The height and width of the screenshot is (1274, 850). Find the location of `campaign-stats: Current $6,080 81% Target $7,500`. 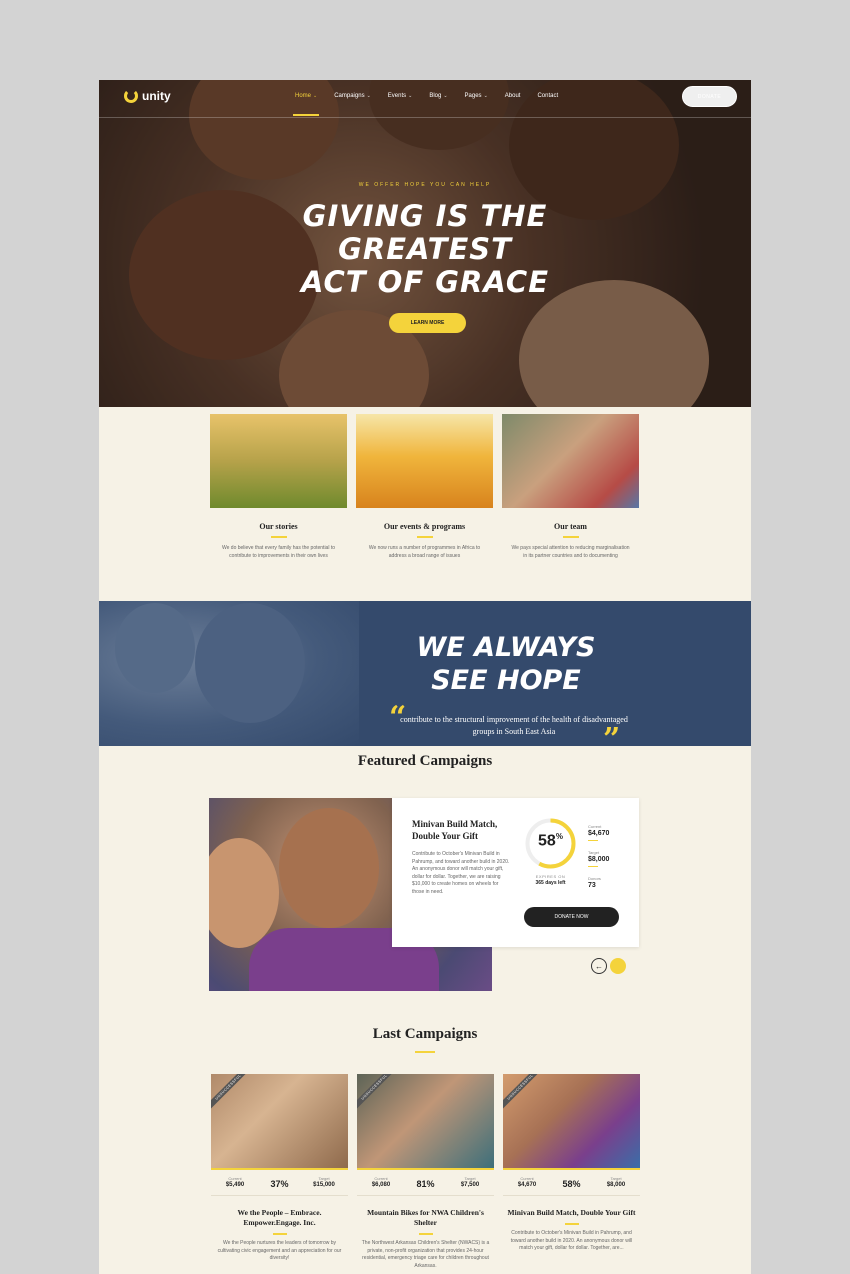

campaign-stats: Current $6,080 81% Target $7,500 is located at coordinates (425, 1183).